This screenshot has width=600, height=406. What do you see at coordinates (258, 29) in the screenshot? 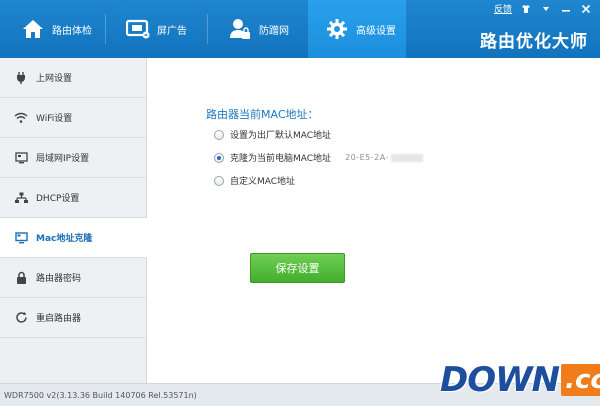
I see `tab-anti-leech: 防蹭网` at bounding box center [258, 29].